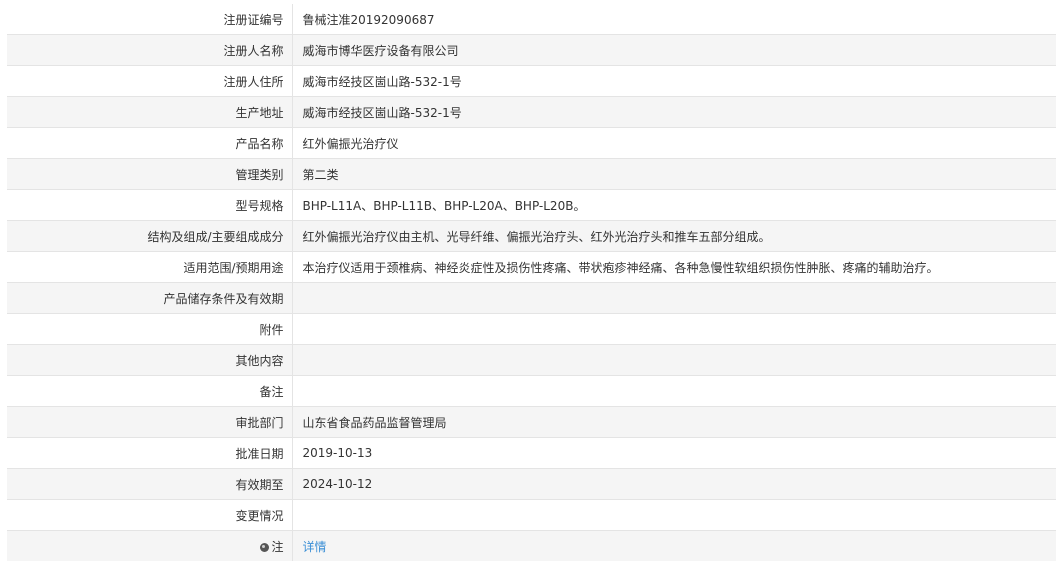  I want to click on field-value-registrant-name: 威海市博华医疗设备有限公司, so click(674, 50).